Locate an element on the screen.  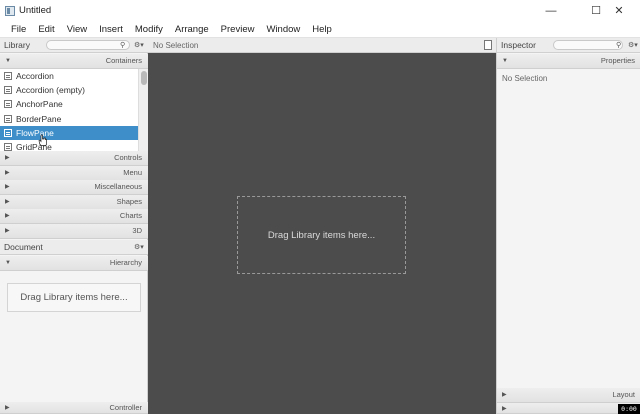
close-button: ✕ is located at coordinates (619, 10).